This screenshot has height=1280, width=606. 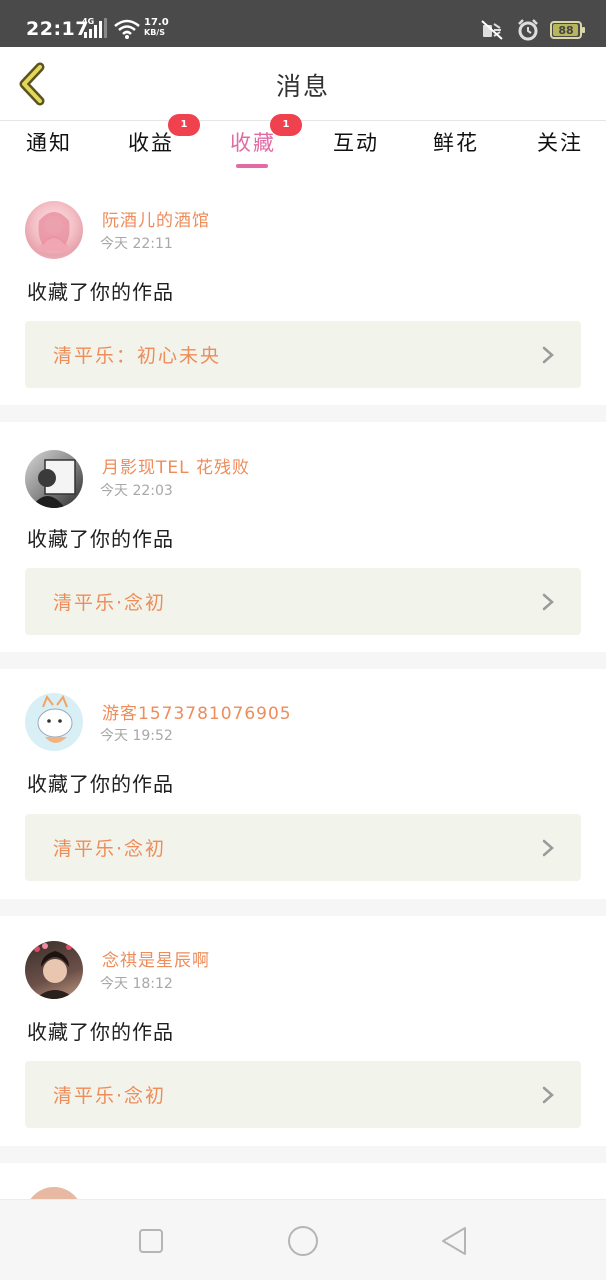 What do you see at coordinates (136, 736) in the screenshot?
I see `timestamp: 今天 19:52` at bounding box center [136, 736].